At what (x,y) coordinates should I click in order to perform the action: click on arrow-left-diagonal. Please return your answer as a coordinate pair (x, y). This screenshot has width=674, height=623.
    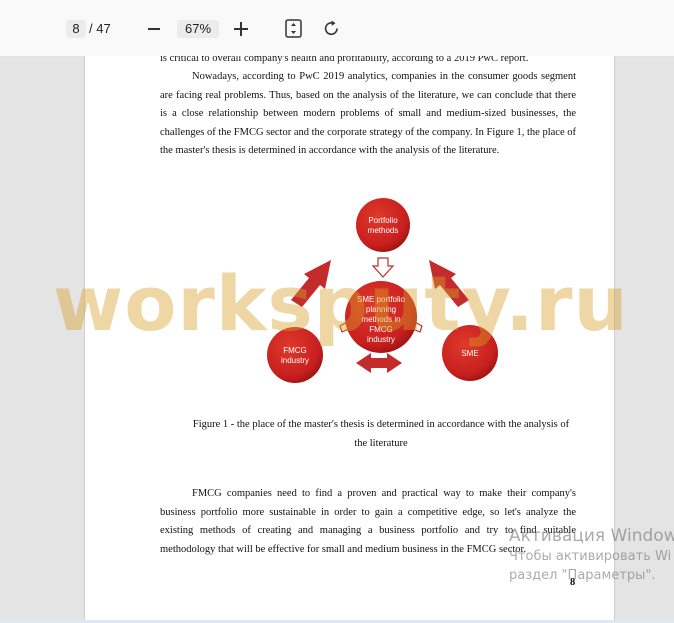
    Looking at the image, I should click on (311, 283).